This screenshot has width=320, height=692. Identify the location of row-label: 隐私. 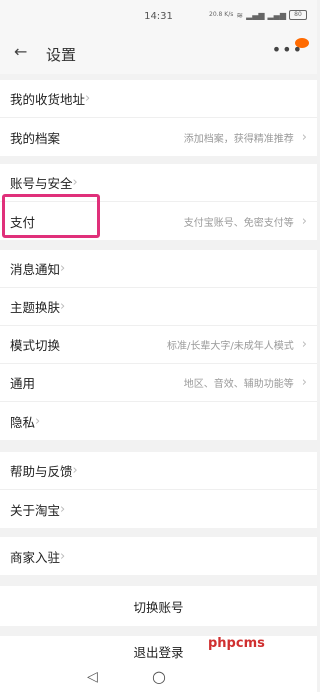
(23, 422).